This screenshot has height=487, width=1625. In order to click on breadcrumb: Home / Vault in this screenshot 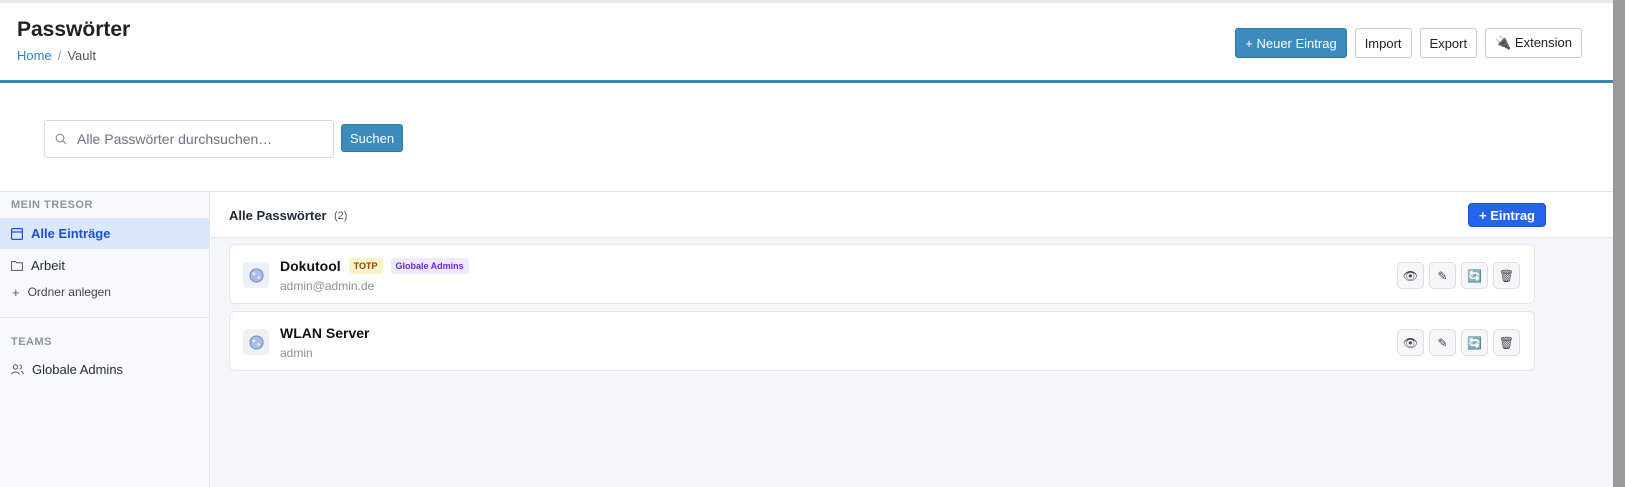, I will do `click(56, 55)`.